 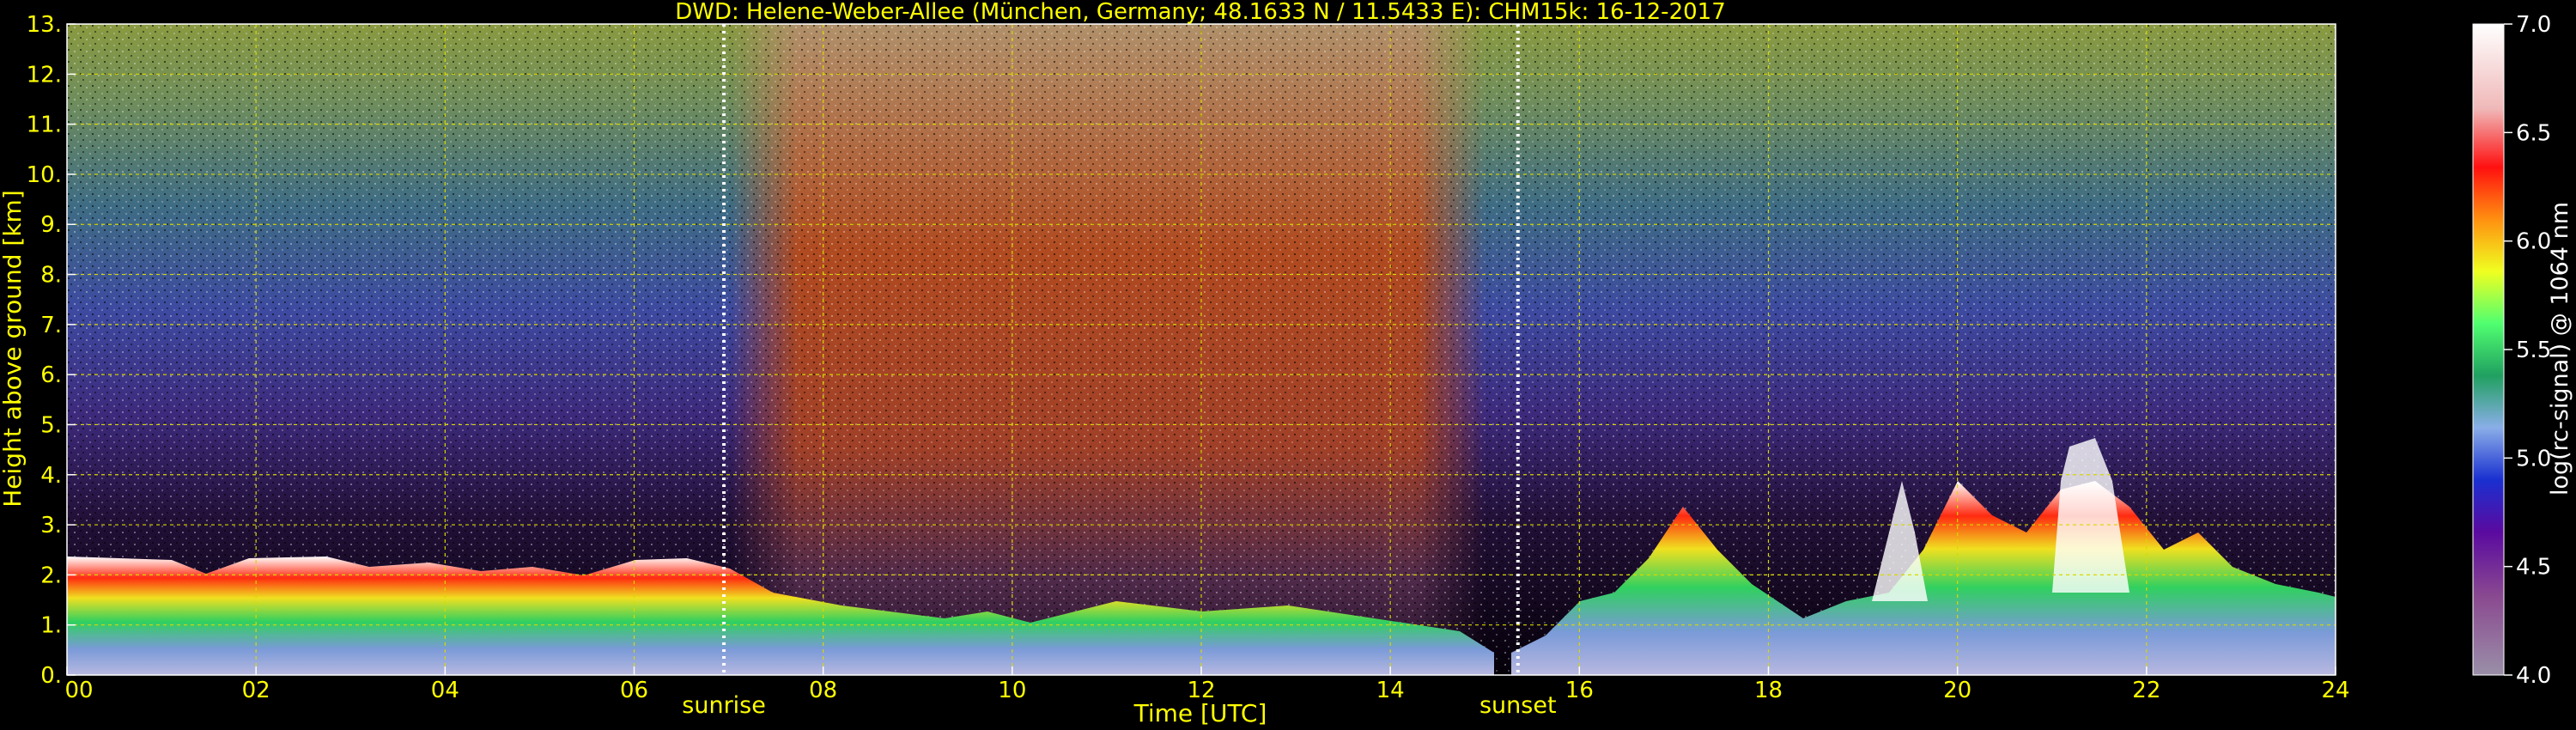 I want to click on y-tick-label: 13., so click(x=44, y=25).